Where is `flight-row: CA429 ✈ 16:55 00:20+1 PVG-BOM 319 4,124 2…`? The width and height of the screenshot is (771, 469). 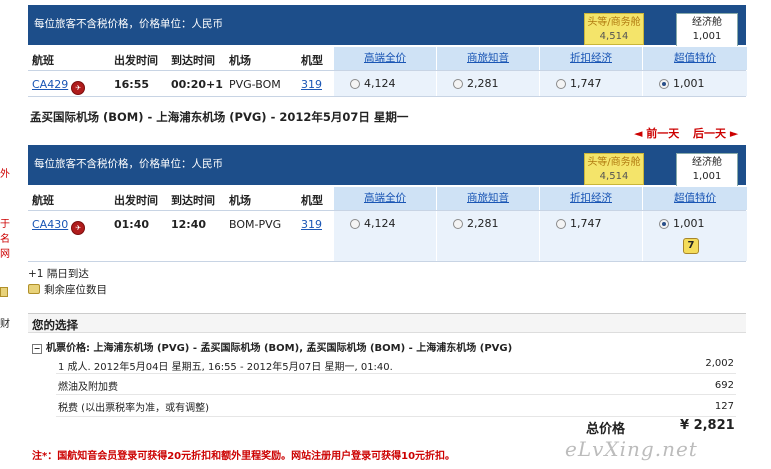 flight-row: CA429 ✈ 16:55 00:20+1 PVG-BOM 319 4,124 2… is located at coordinates (387, 83).